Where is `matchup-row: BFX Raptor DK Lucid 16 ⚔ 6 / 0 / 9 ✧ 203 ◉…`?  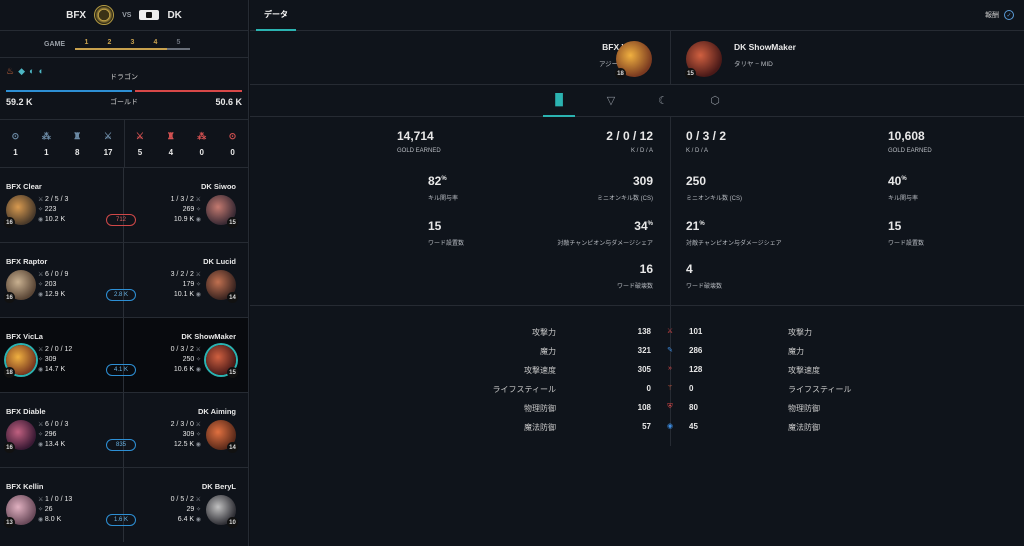
matchup-row: BFX Raptor DK Lucid 16 ⚔ 6 / 0 / 9 ✧ 203 ◉… is located at coordinates (124, 279).